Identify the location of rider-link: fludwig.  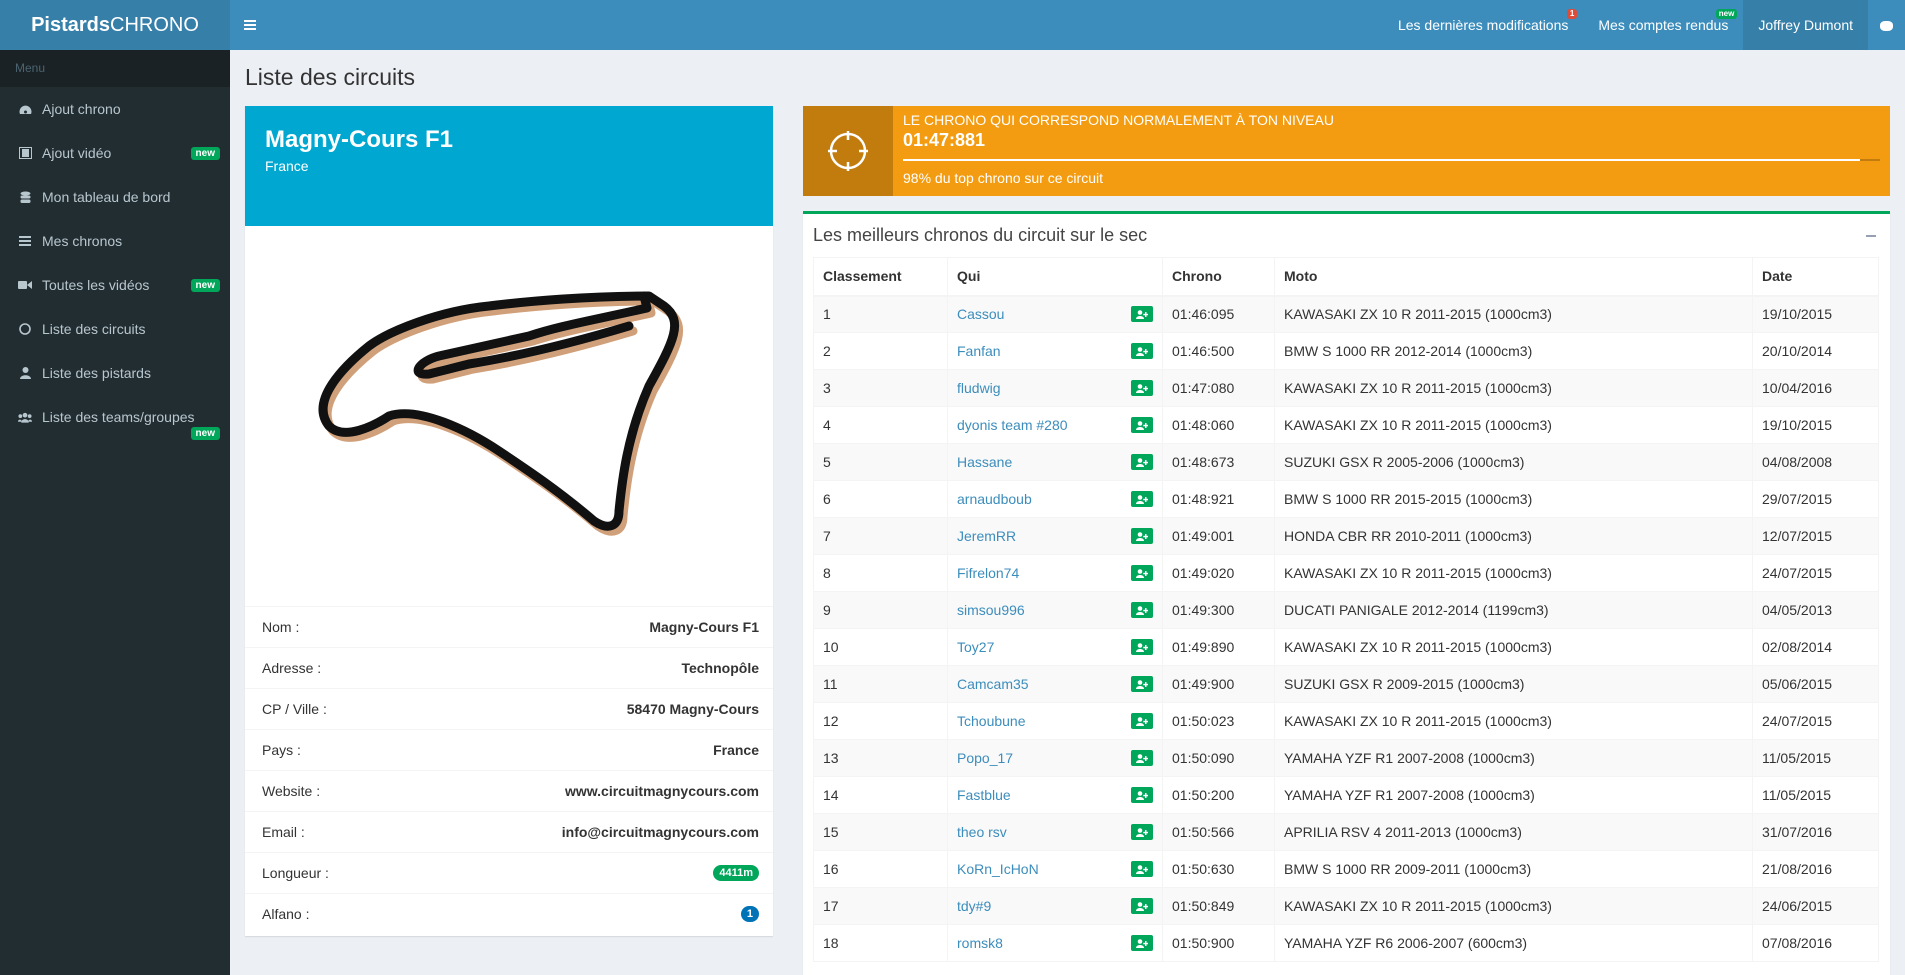
(979, 388).